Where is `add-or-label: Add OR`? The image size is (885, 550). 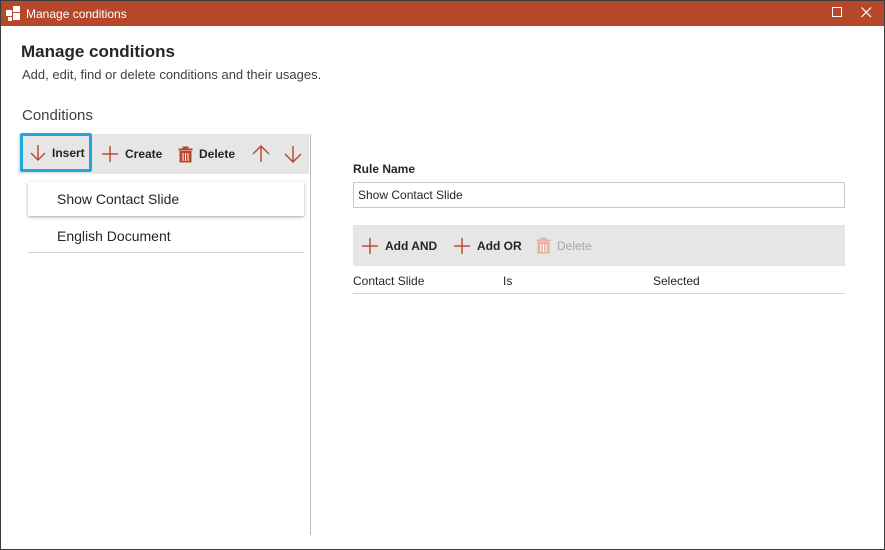 add-or-label: Add OR is located at coordinates (499, 245).